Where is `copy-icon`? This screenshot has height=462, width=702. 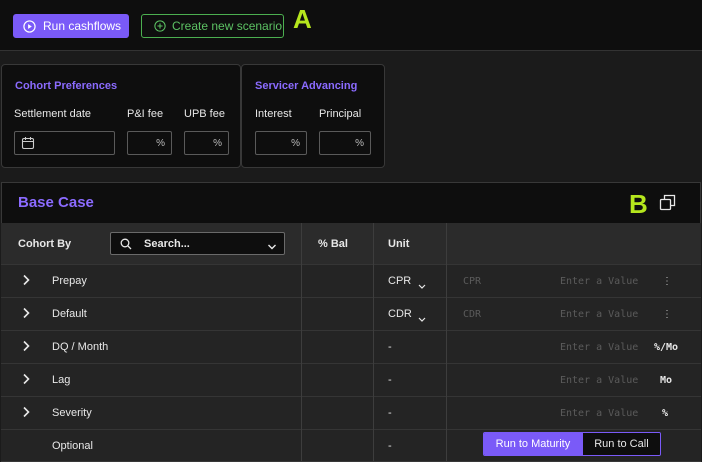 copy-icon is located at coordinates (667, 204).